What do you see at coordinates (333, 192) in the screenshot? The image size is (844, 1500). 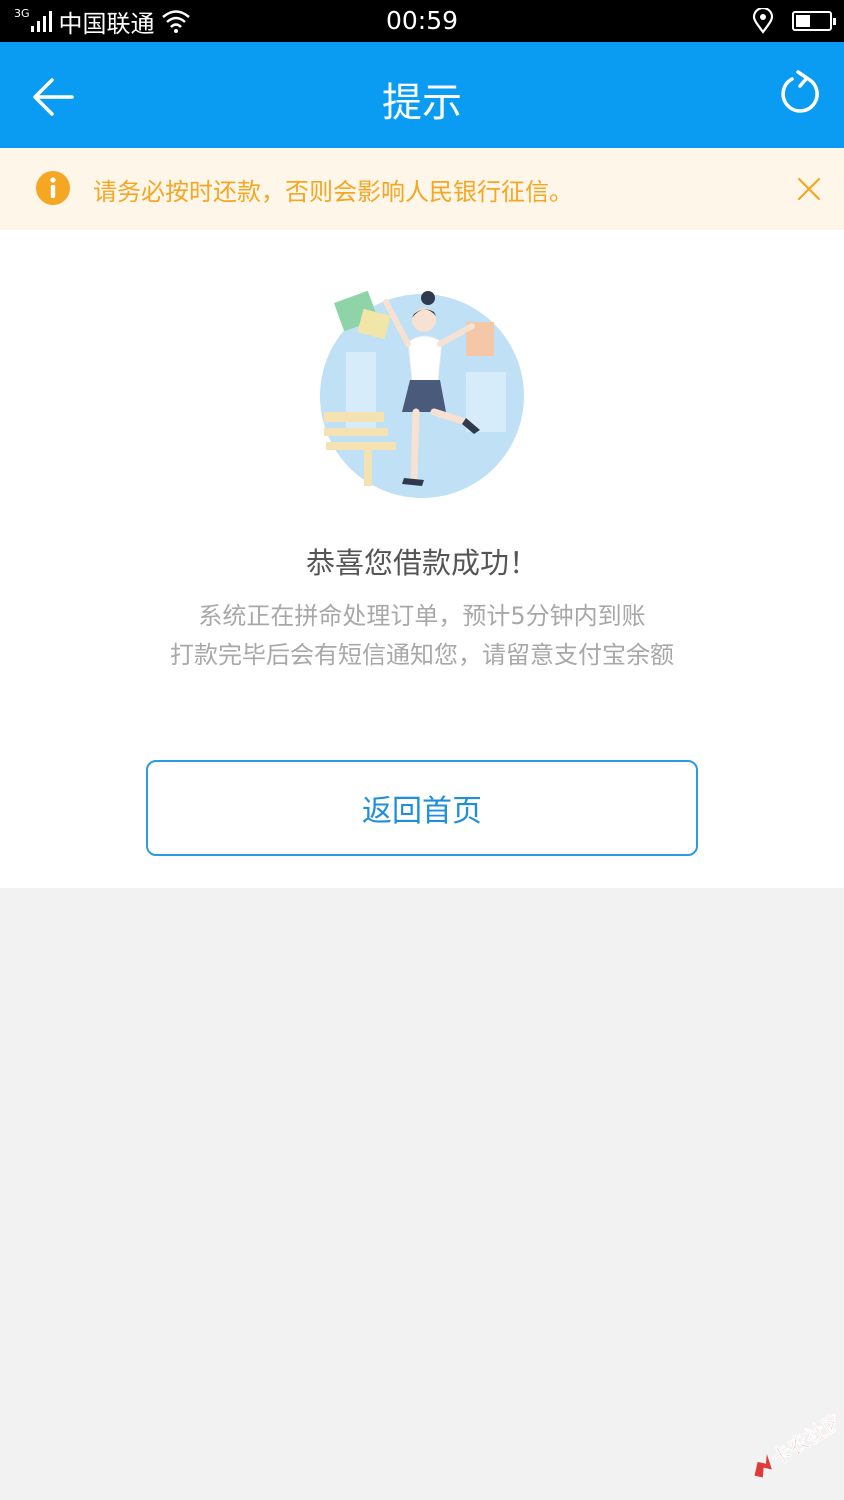 I see `notice-text: 请务必按时还款，否则会影响人民银行征信。` at bounding box center [333, 192].